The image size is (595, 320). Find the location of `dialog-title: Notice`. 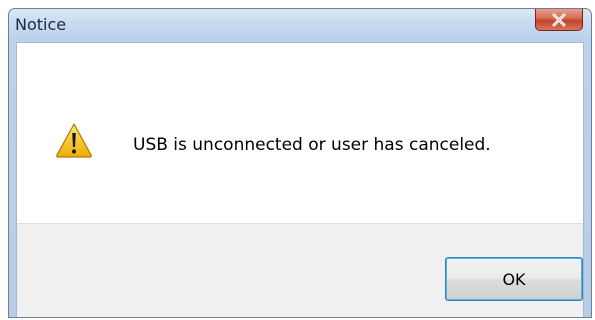

dialog-title: Notice is located at coordinates (41, 24).